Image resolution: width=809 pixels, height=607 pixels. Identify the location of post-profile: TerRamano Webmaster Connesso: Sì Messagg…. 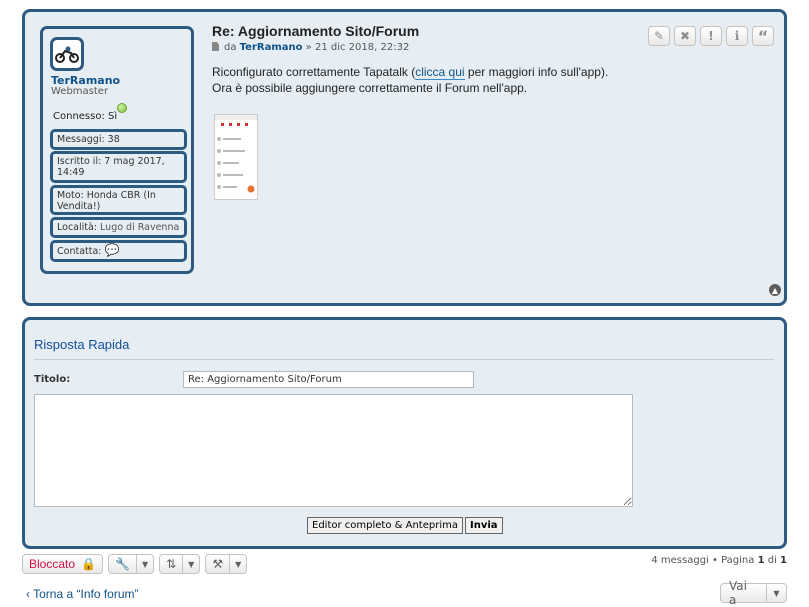
(117, 150).